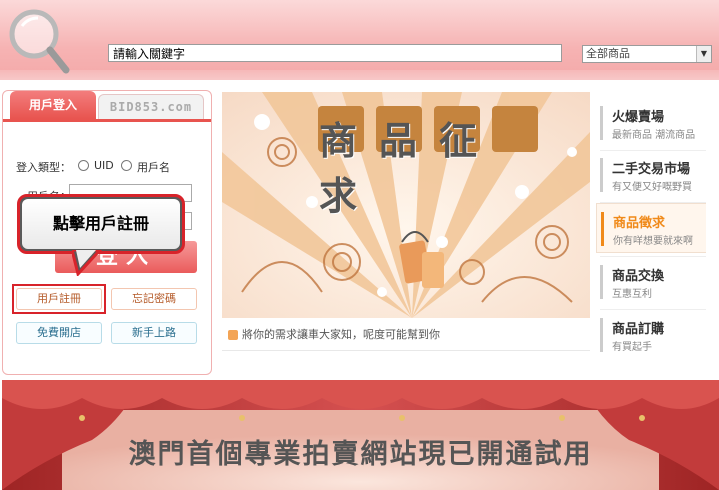 The width and height of the screenshot is (719, 490). I want to click on magnifier-logo-icon, so click(39, 41).